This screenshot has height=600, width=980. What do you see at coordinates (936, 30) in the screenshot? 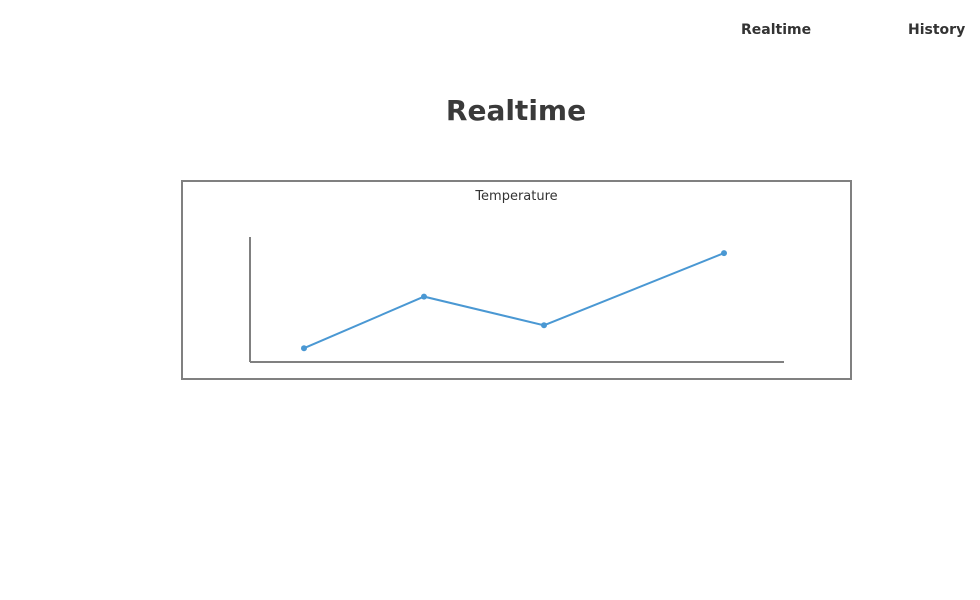
I see `nav-link-history: History` at bounding box center [936, 30].